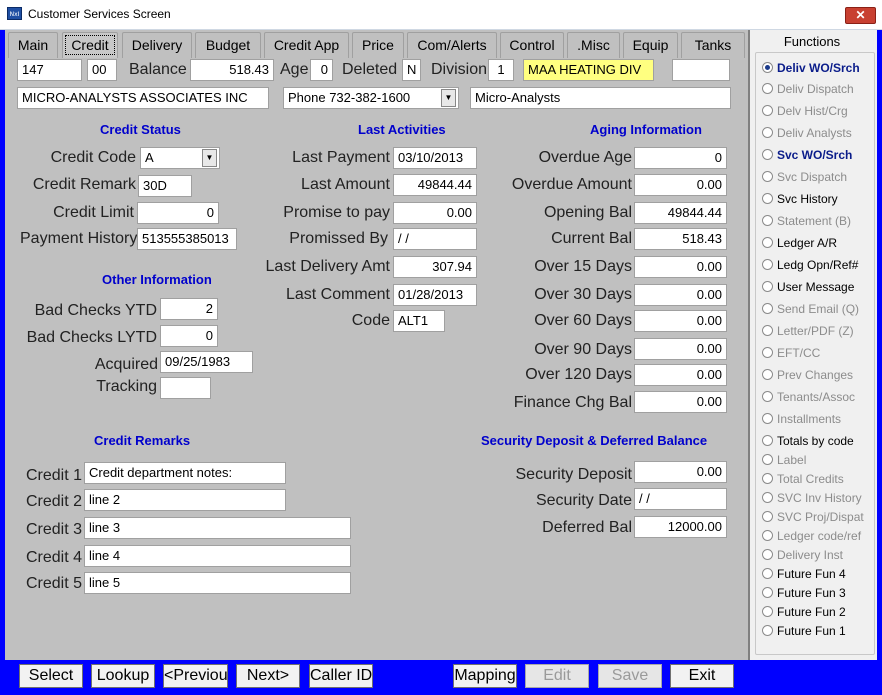 The width and height of the screenshot is (882, 695). I want to click on account-number-field: 147, so click(49, 70).